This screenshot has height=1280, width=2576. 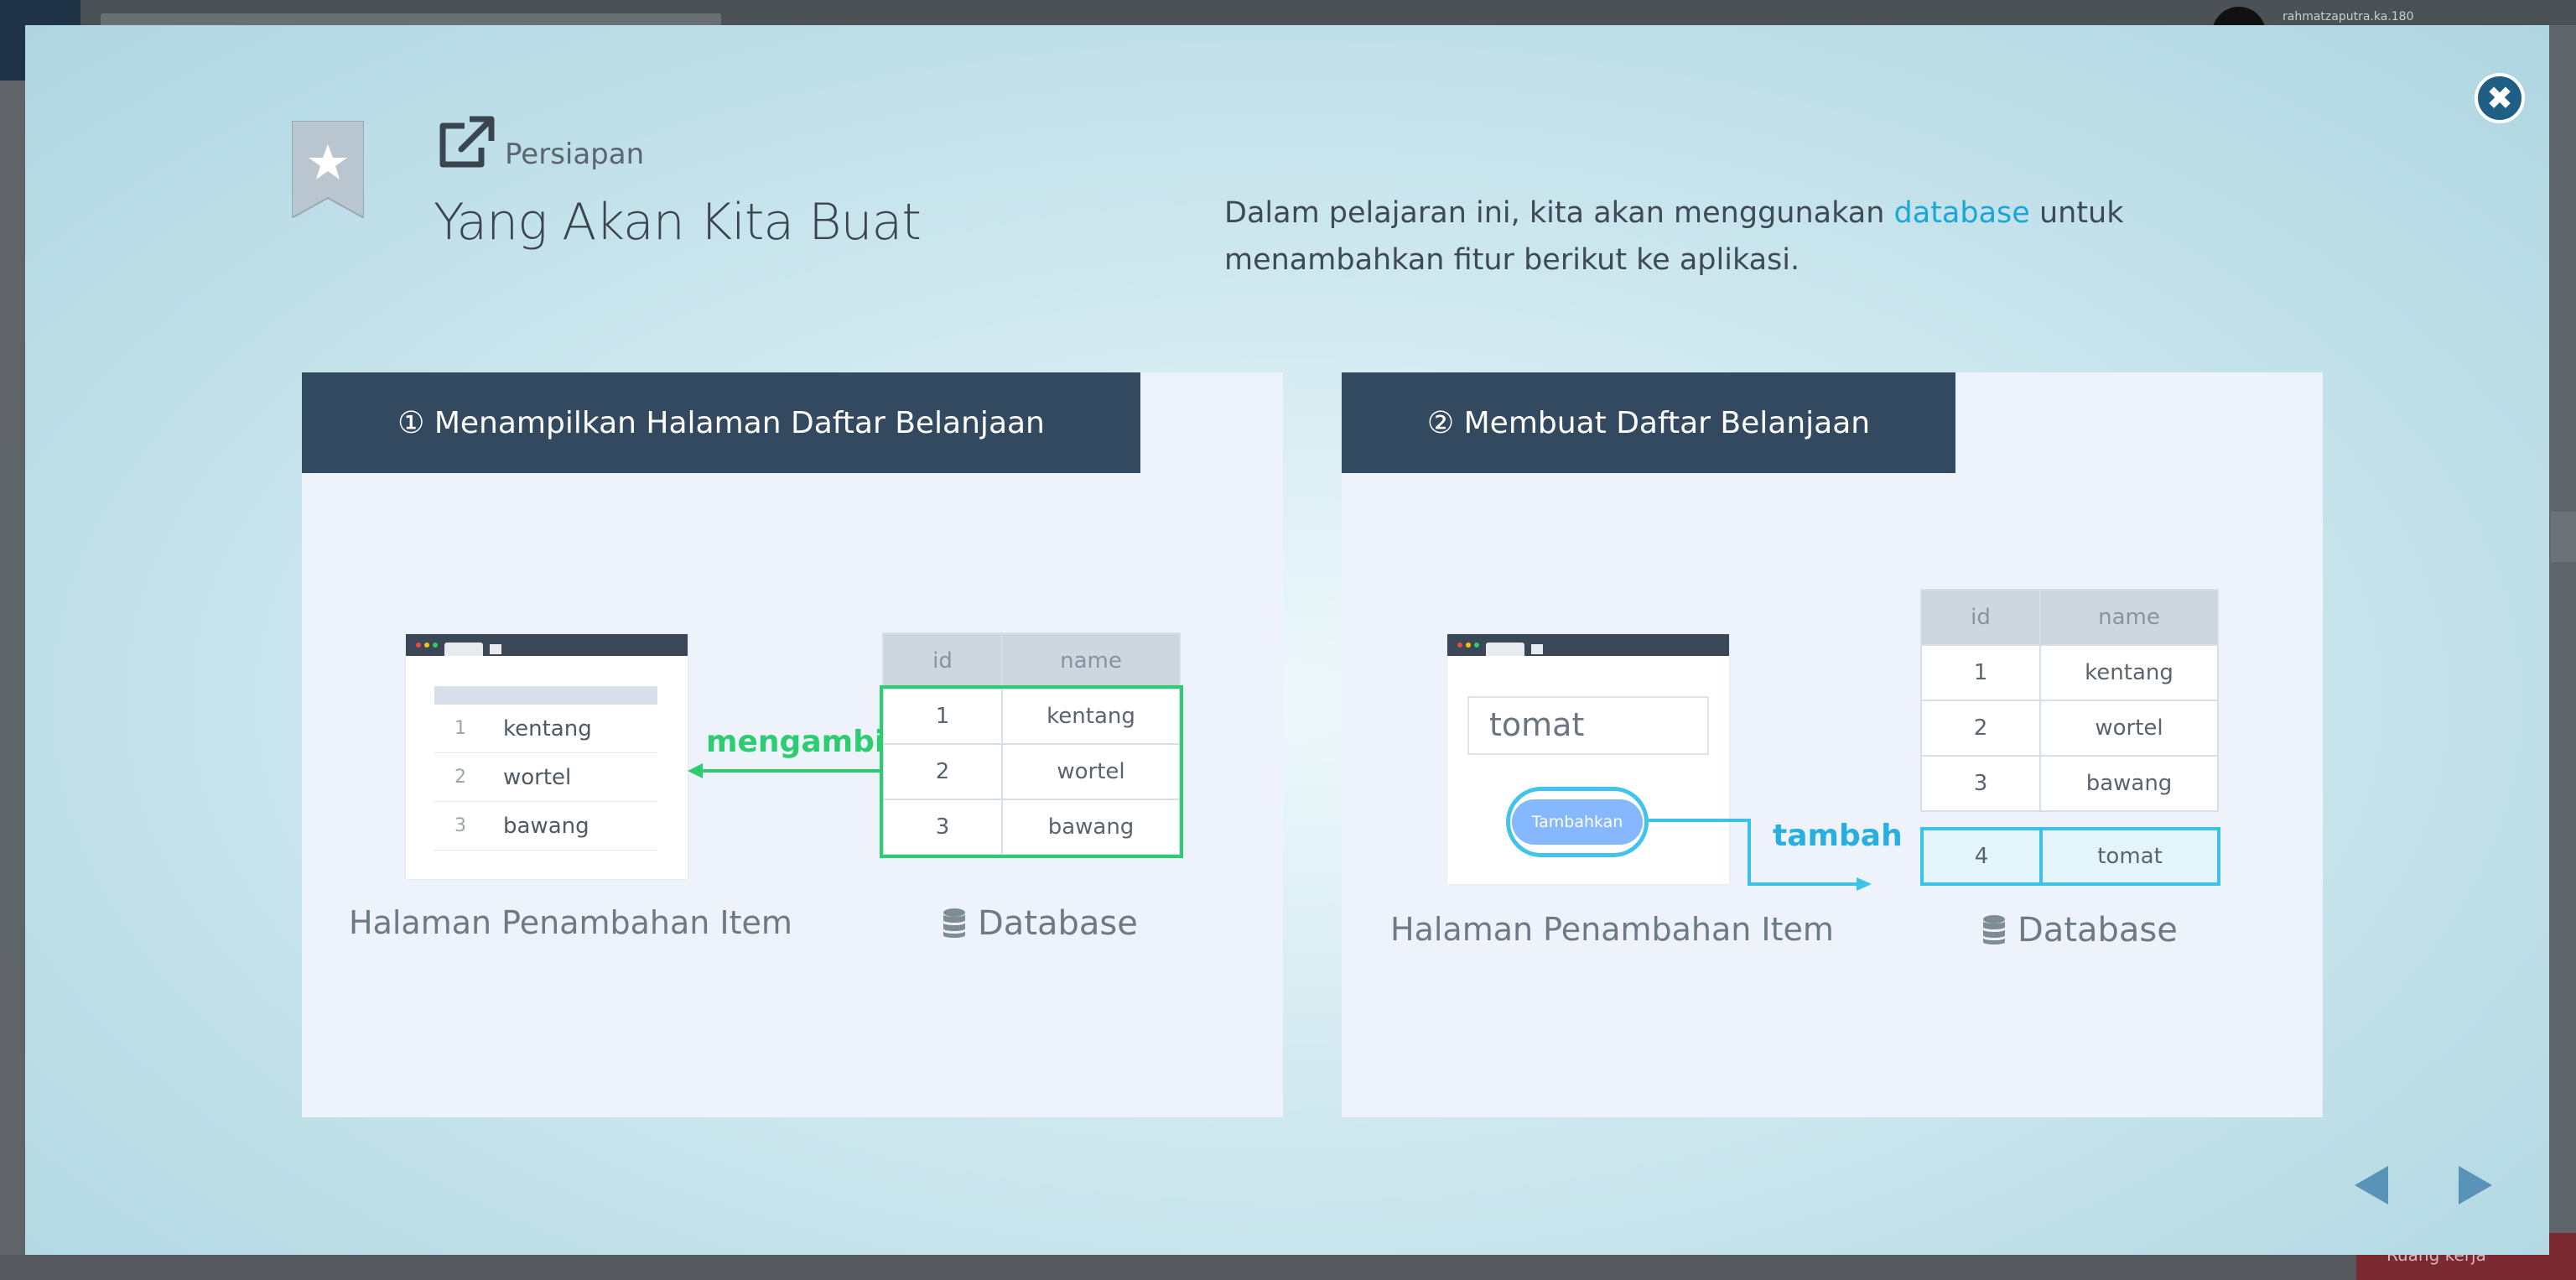 What do you see at coordinates (575, 154) in the screenshot?
I see `section-kicker: Persiapan` at bounding box center [575, 154].